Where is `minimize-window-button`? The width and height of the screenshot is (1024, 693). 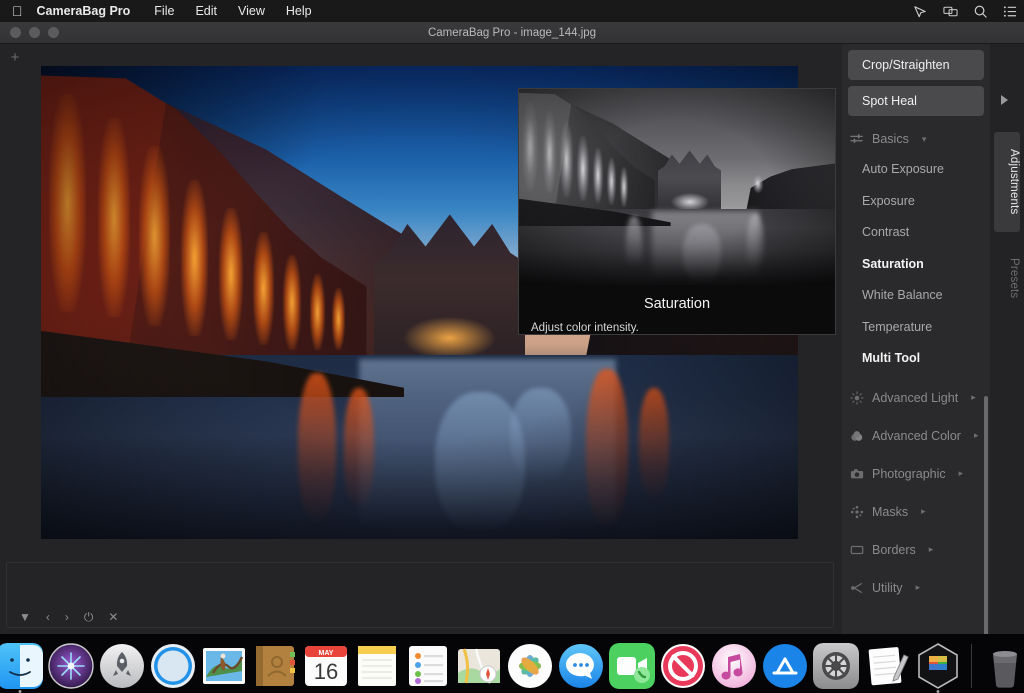 minimize-window-button is located at coordinates (34, 32).